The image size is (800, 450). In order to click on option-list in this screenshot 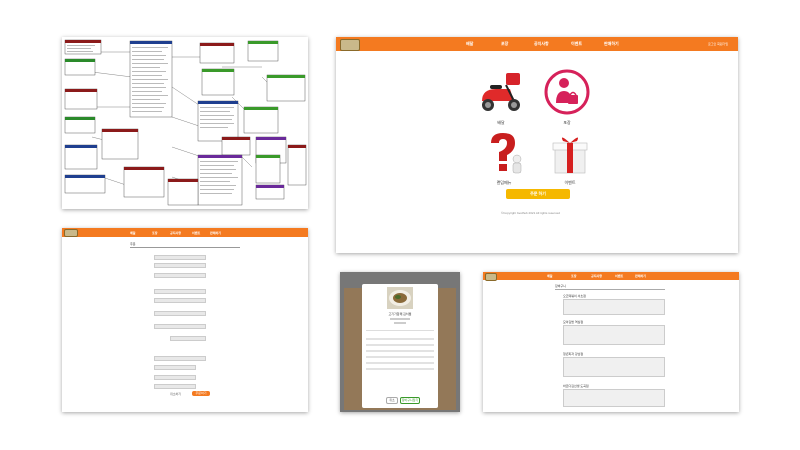, I will do `click(400, 354)`.